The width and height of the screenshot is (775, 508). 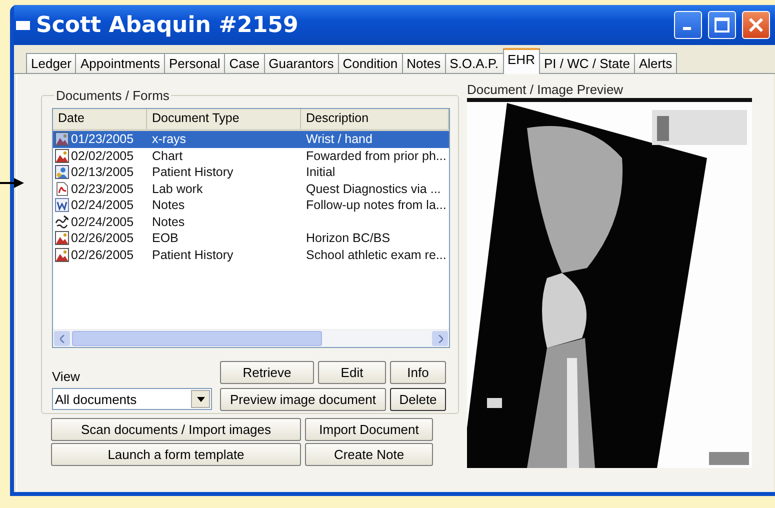 I want to click on column-header: Date, so click(x=100, y=119).